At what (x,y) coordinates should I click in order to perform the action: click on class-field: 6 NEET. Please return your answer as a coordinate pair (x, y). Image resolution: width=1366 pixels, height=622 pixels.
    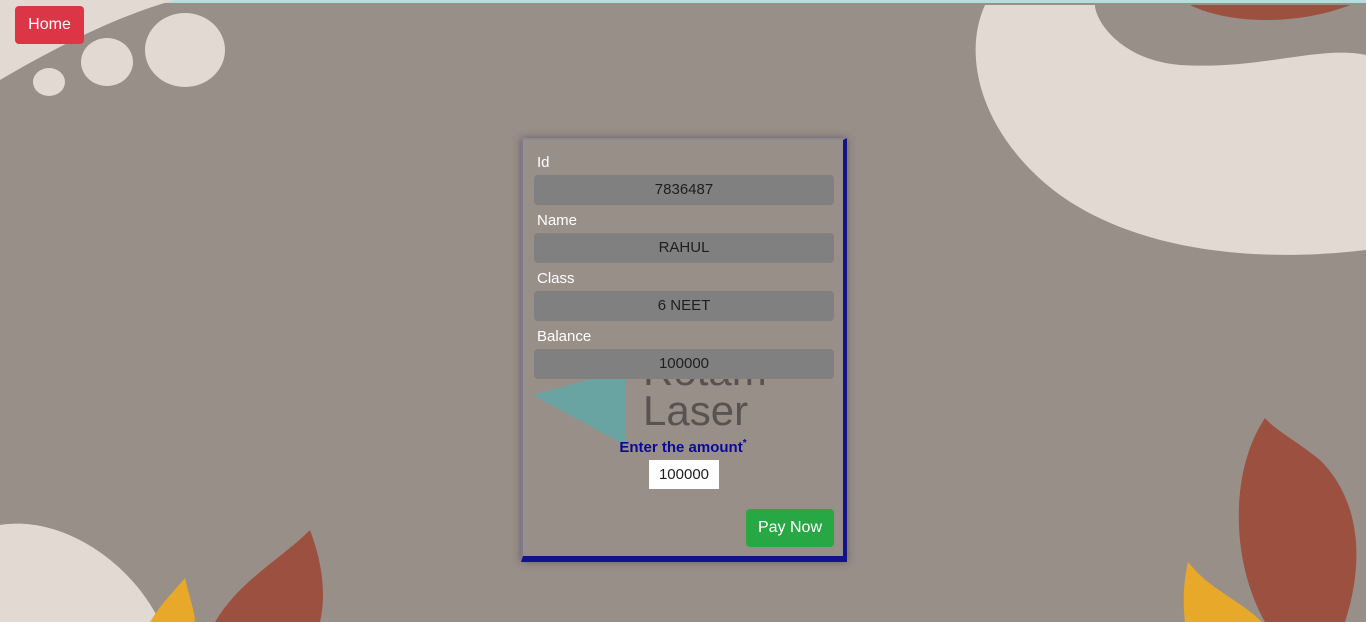
    Looking at the image, I should click on (684, 306).